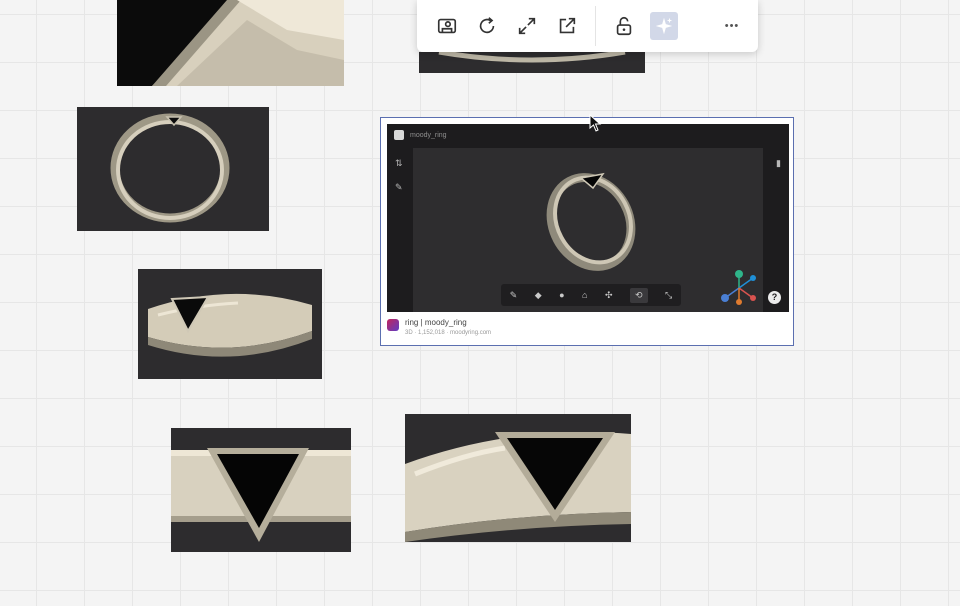  I want to click on mouse-cursor-icon, so click(595, 123).